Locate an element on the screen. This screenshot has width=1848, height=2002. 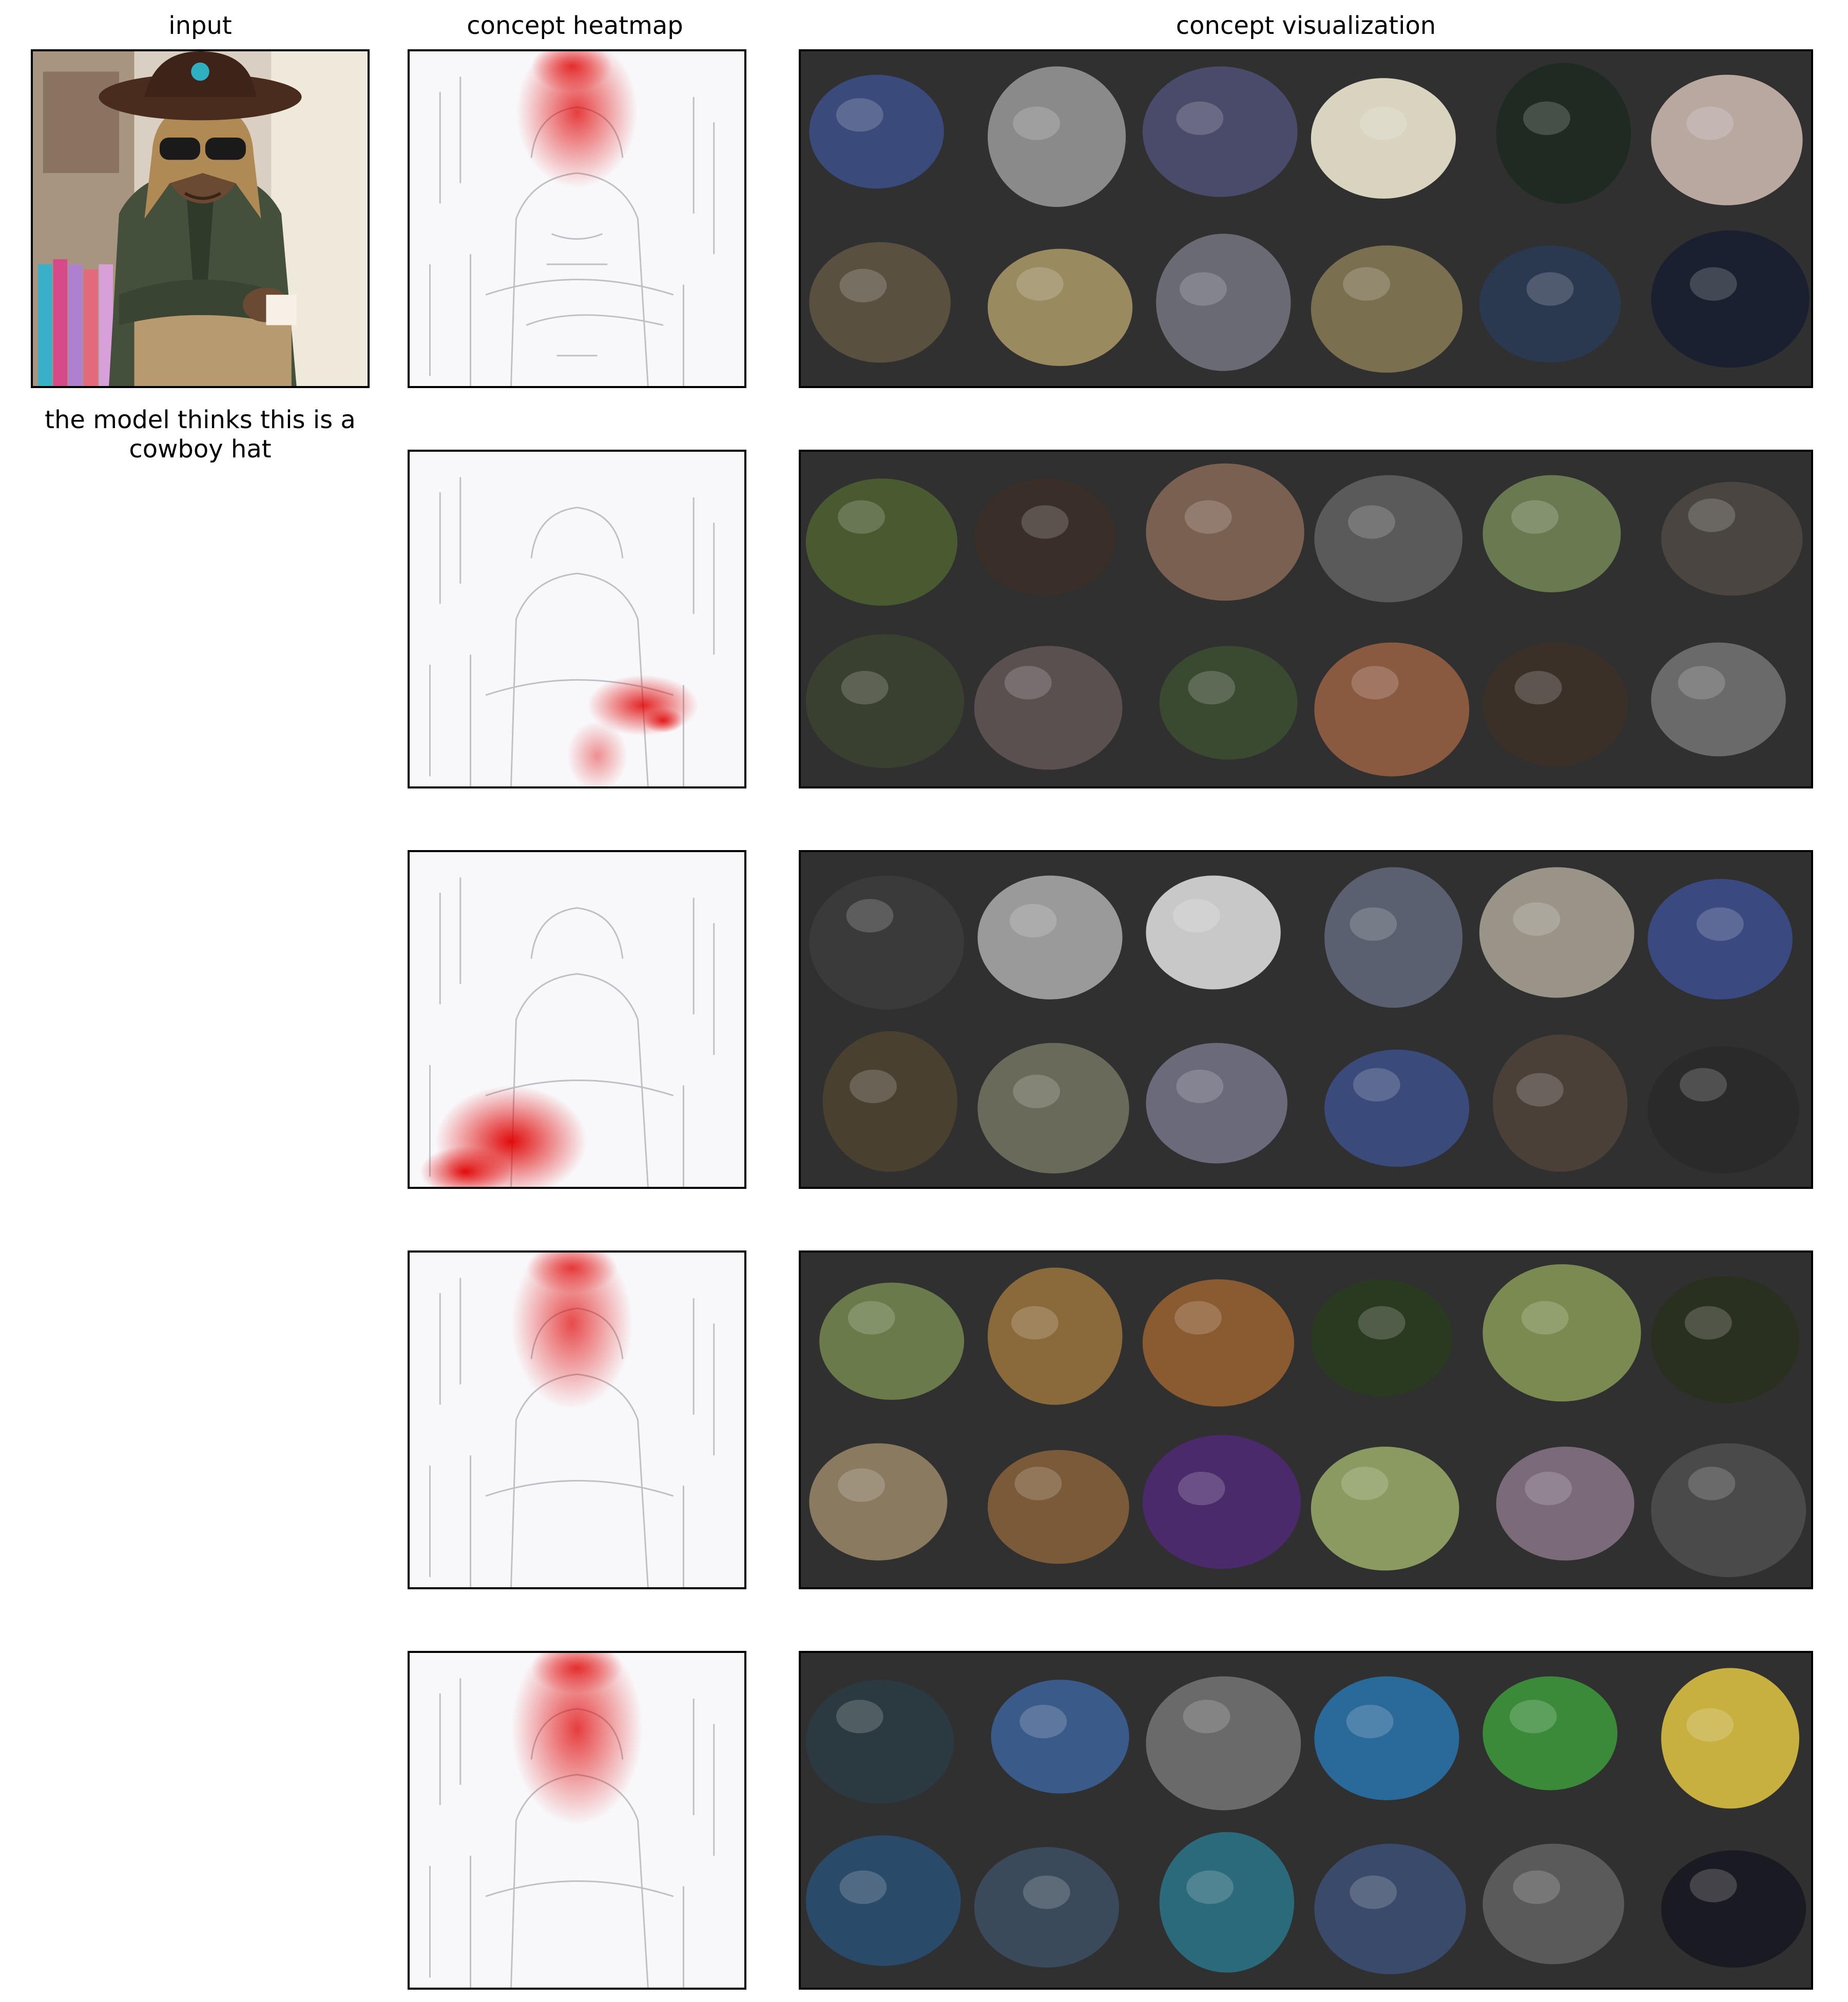
prediction-caption: the model thinks this is a cowboy hat is located at coordinates (200, 435).